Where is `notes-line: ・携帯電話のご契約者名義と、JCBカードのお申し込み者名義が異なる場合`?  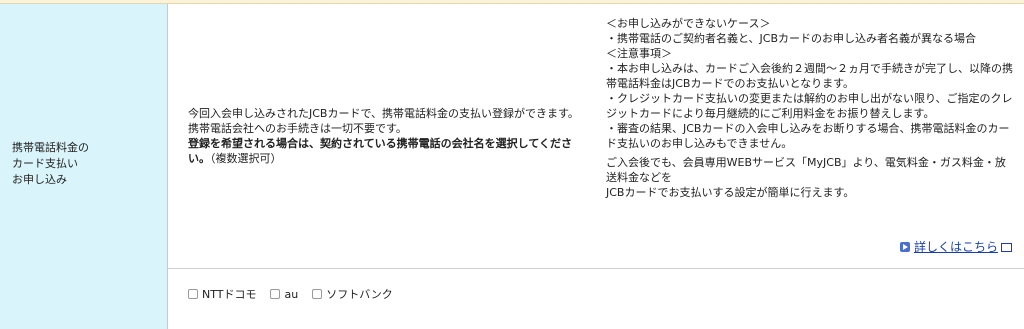
notes-line: ・携帯電話のご契約者名義と、JCBカードのお申し込み者名義が異なる場合 is located at coordinates (791, 38).